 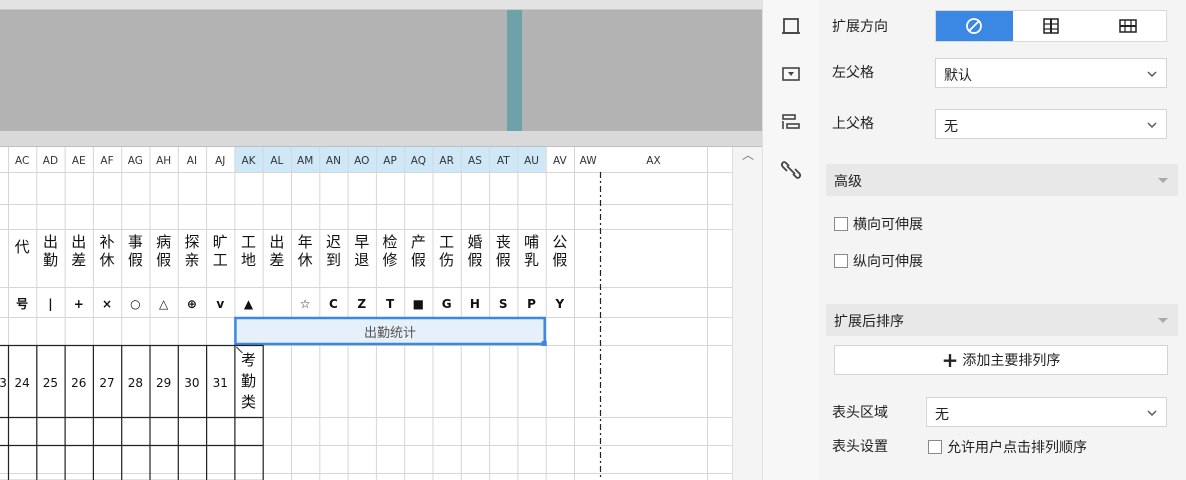 What do you see at coordinates (841, 224) in the screenshot?
I see `horizontal-expand-checkbox` at bounding box center [841, 224].